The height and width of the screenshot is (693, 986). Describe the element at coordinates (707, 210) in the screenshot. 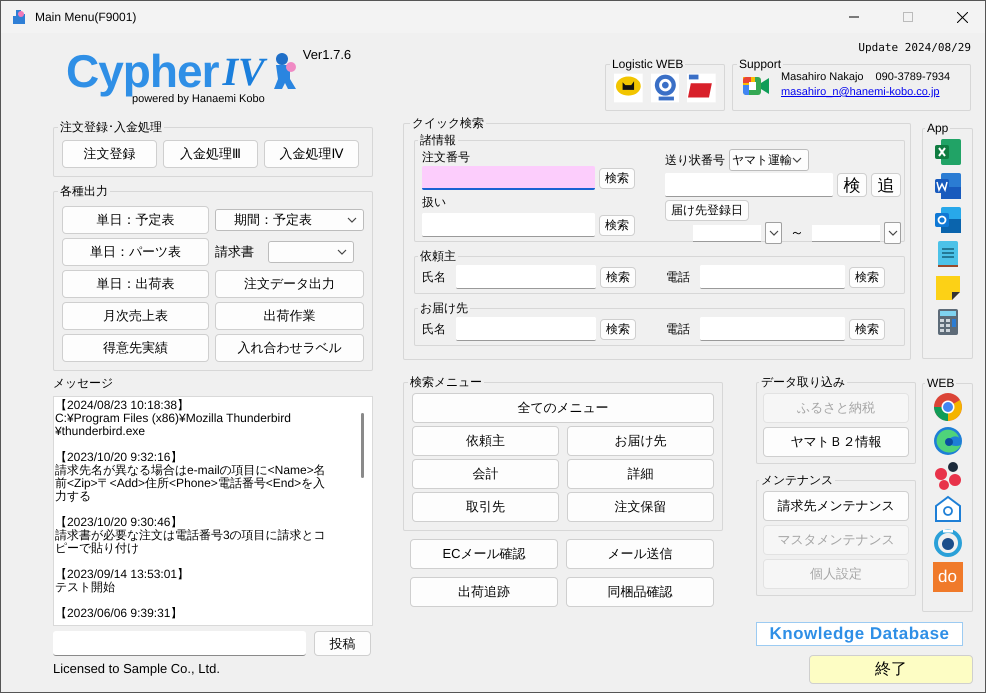

I see `date-filter-button: 届け先登録日` at that location.